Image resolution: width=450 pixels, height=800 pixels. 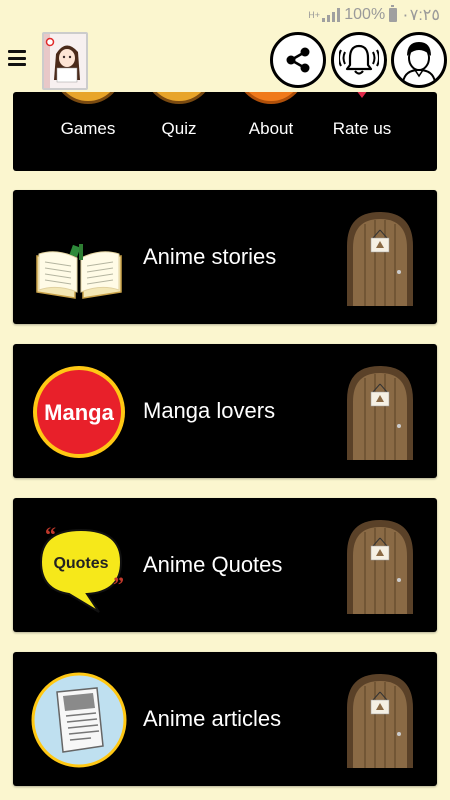 What do you see at coordinates (362, 128) in the screenshot?
I see `rate-us-label: Rate us` at bounding box center [362, 128].